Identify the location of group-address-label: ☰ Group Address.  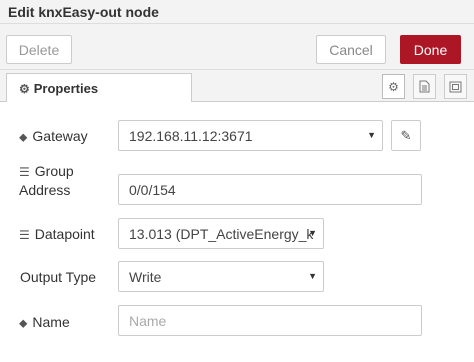
(46, 180).